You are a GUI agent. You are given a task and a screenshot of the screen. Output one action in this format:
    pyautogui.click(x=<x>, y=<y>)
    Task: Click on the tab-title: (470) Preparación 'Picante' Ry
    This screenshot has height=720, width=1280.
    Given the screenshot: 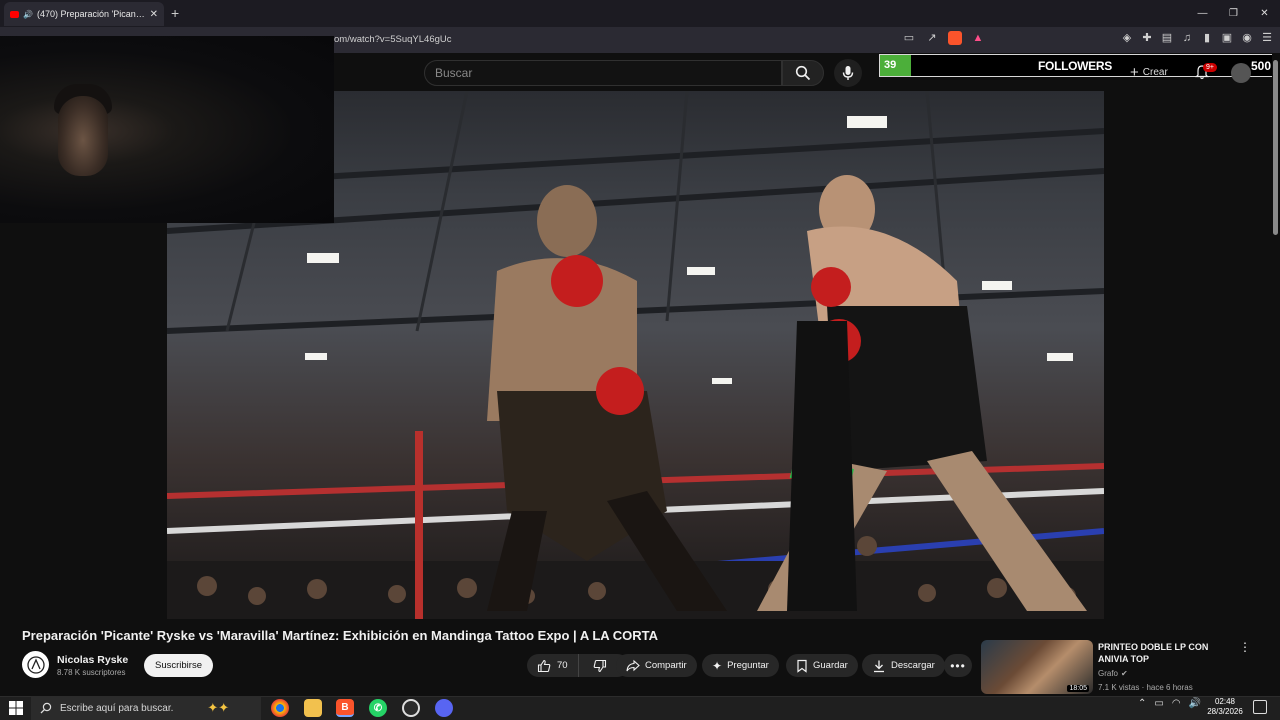 What is the action you would take?
    pyautogui.click(x=91, y=14)
    